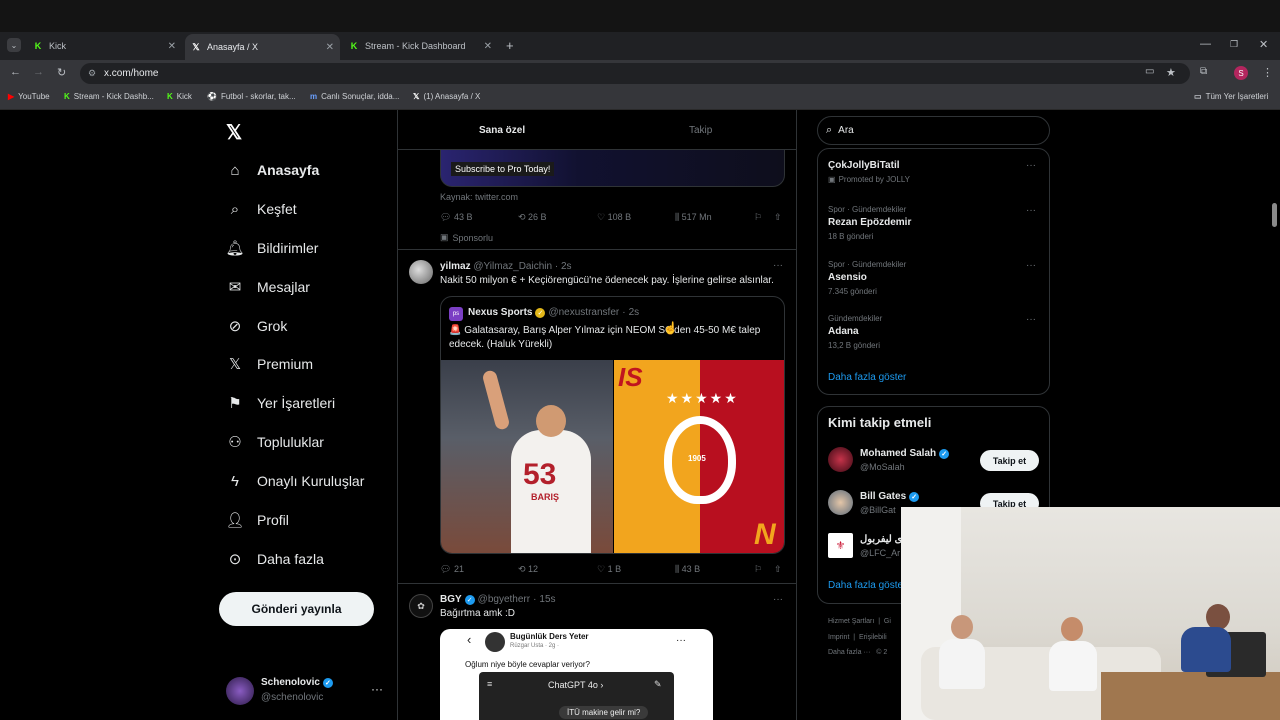 This screenshot has width=1280, height=720. I want to click on tweet-time: 15s, so click(547, 599).